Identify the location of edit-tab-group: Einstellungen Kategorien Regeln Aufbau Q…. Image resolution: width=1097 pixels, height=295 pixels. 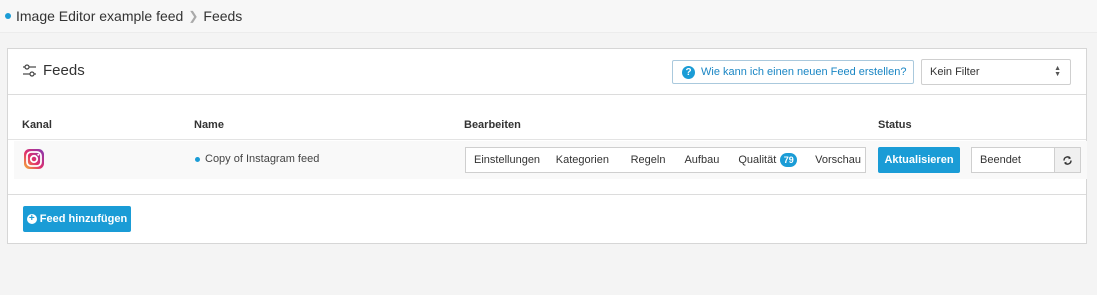
(665, 160).